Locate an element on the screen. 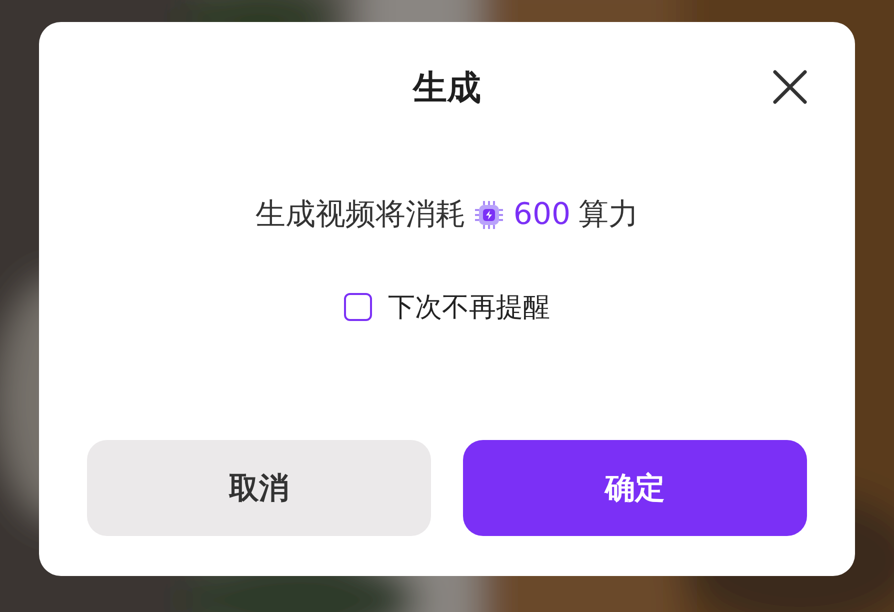 The height and width of the screenshot is (612, 894). credit-unit: 算力 is located at coordinates (608, 215).